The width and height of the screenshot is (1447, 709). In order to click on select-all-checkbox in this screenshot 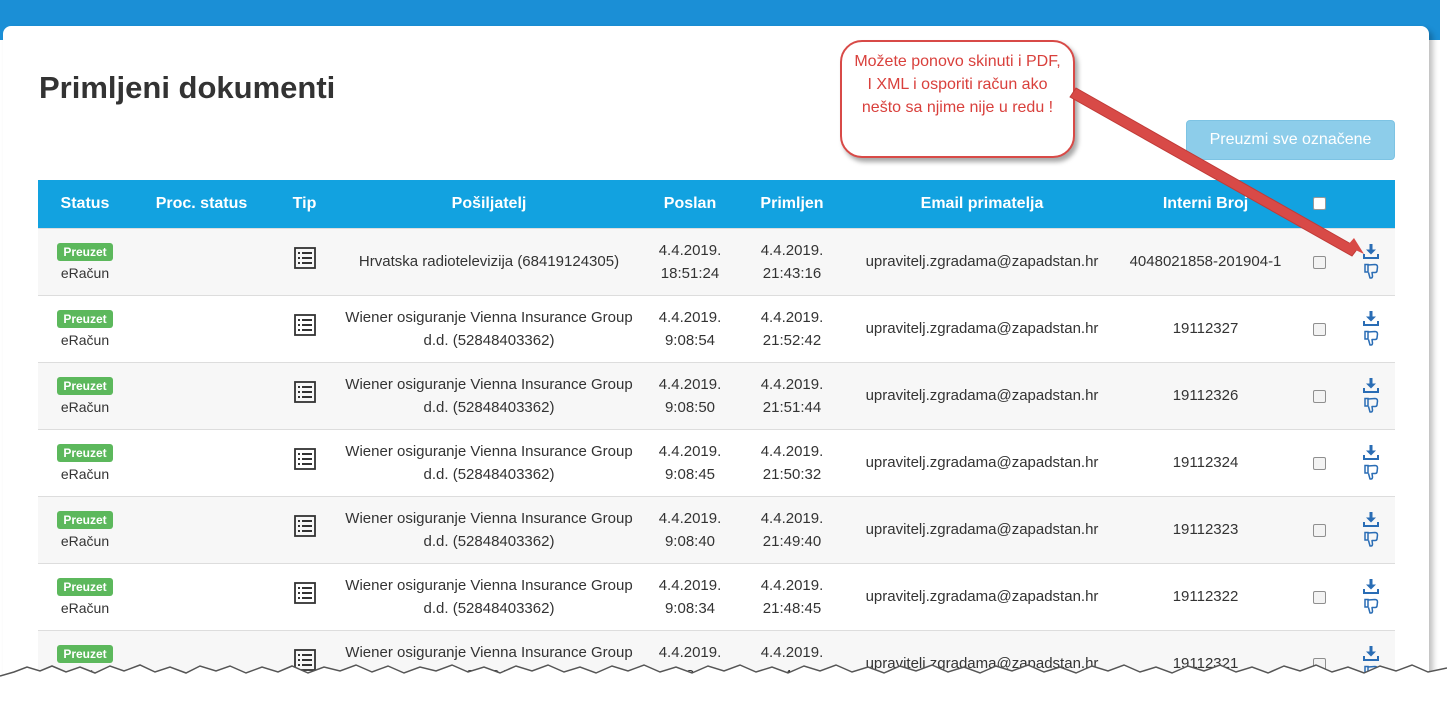, I will do `click(1319, 204)`.